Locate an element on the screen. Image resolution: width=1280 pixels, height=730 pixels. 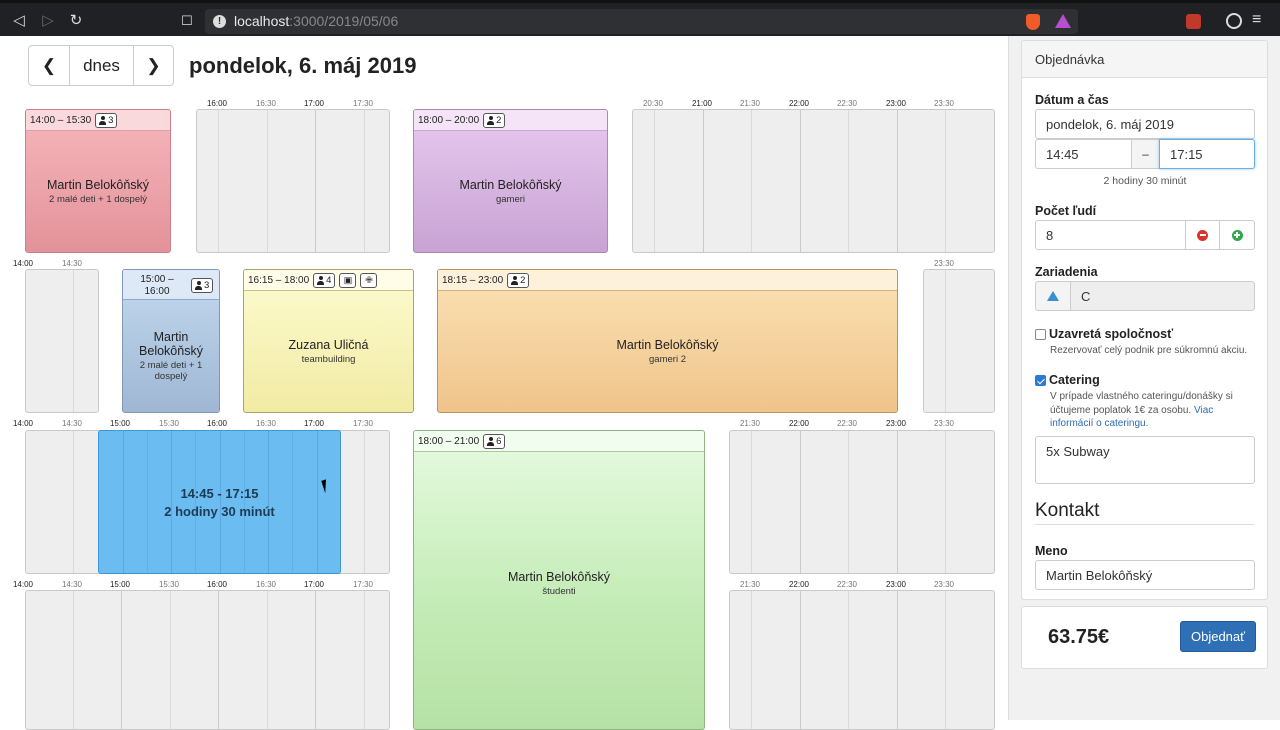
increase-people-button is located at coordinates (1237, 235).